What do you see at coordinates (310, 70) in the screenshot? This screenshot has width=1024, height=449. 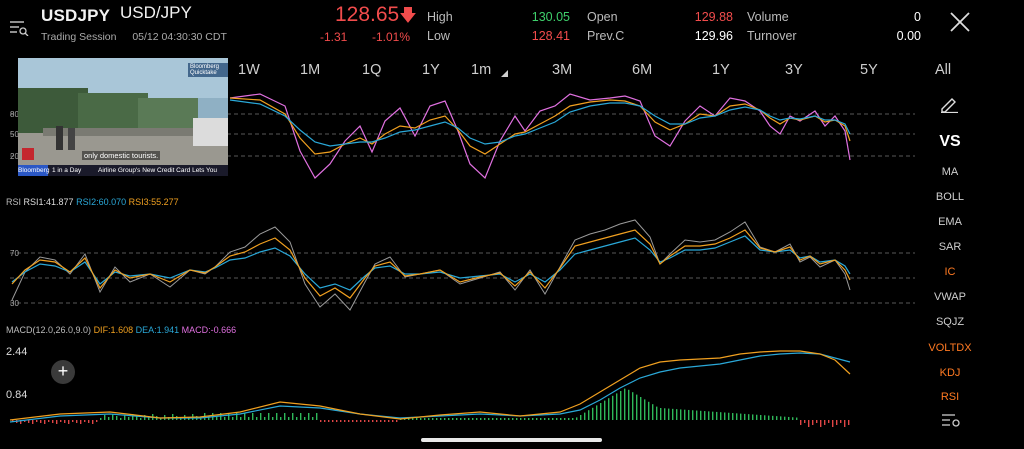 I see `tab-1m: 1M` at bounding box center [310, 70].